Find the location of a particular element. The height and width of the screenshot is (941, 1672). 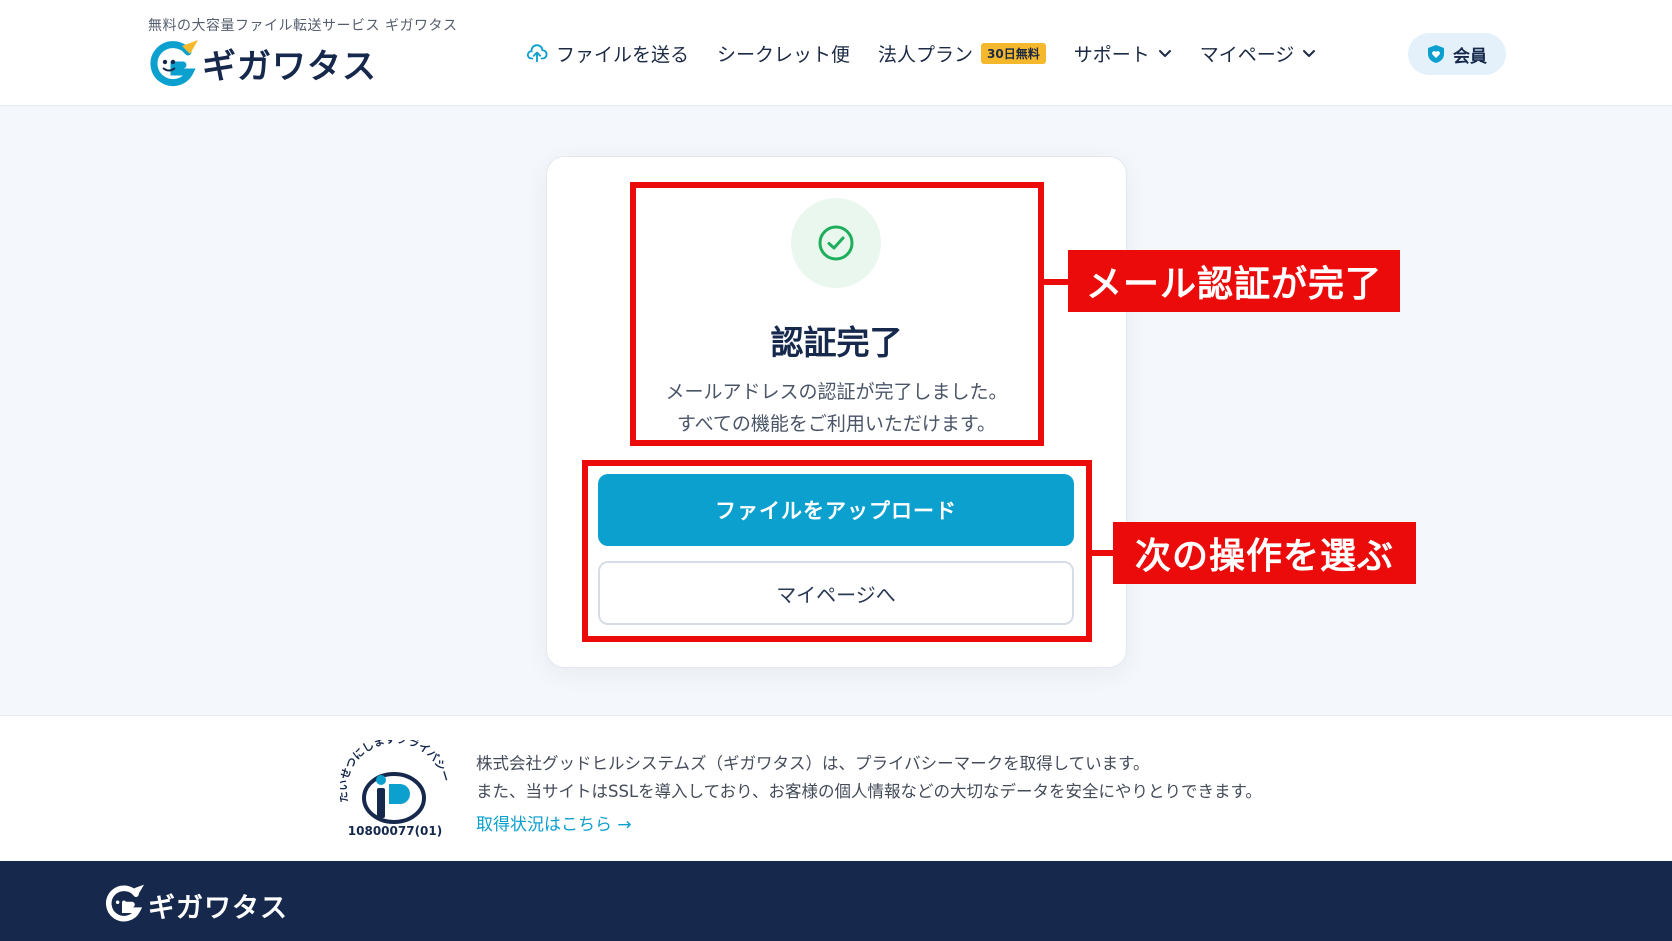

member-button: 会員 is located at coordinates (1457, 54).